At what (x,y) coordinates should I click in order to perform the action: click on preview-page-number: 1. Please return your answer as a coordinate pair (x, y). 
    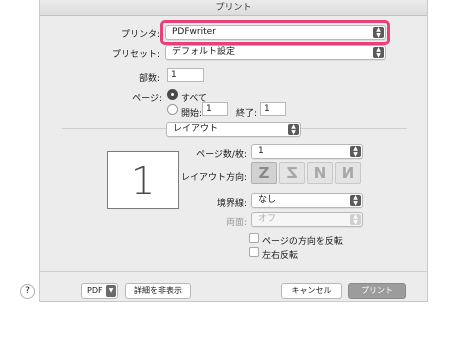
    Looking at the image, I should click on (143, 181).